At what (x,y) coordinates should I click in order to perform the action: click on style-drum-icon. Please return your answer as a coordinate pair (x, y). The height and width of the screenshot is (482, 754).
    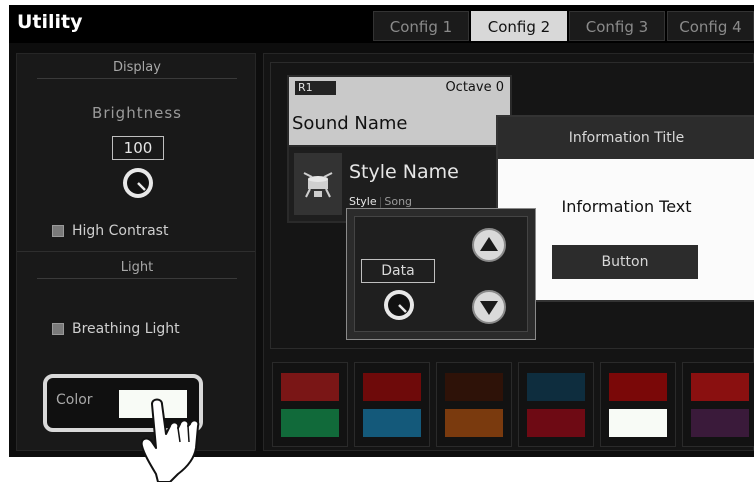
    Looking at the image, I should click on (318, 185).